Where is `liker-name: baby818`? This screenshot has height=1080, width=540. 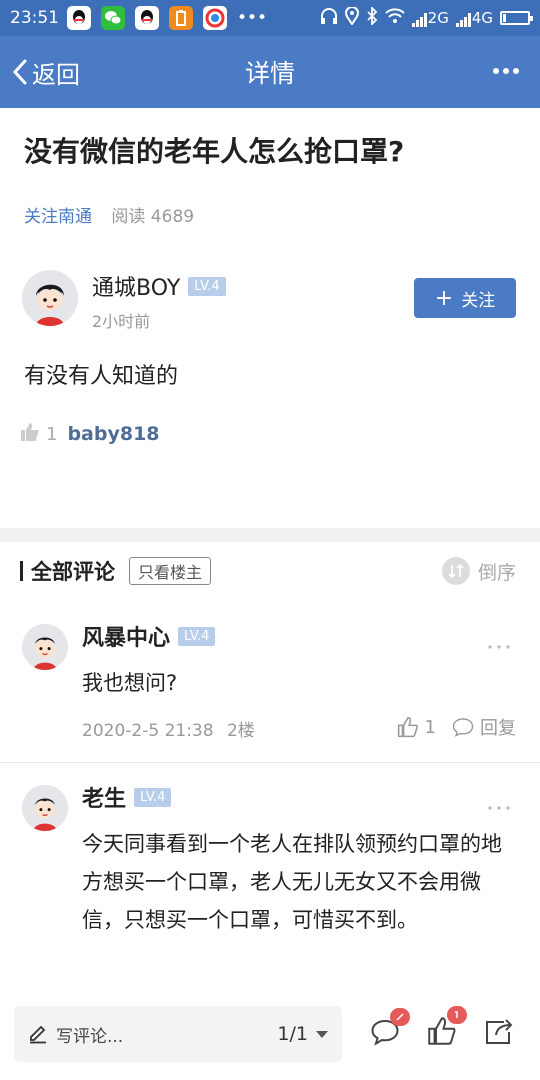
liker-name: baby818 is located at coordinates (113, 434).